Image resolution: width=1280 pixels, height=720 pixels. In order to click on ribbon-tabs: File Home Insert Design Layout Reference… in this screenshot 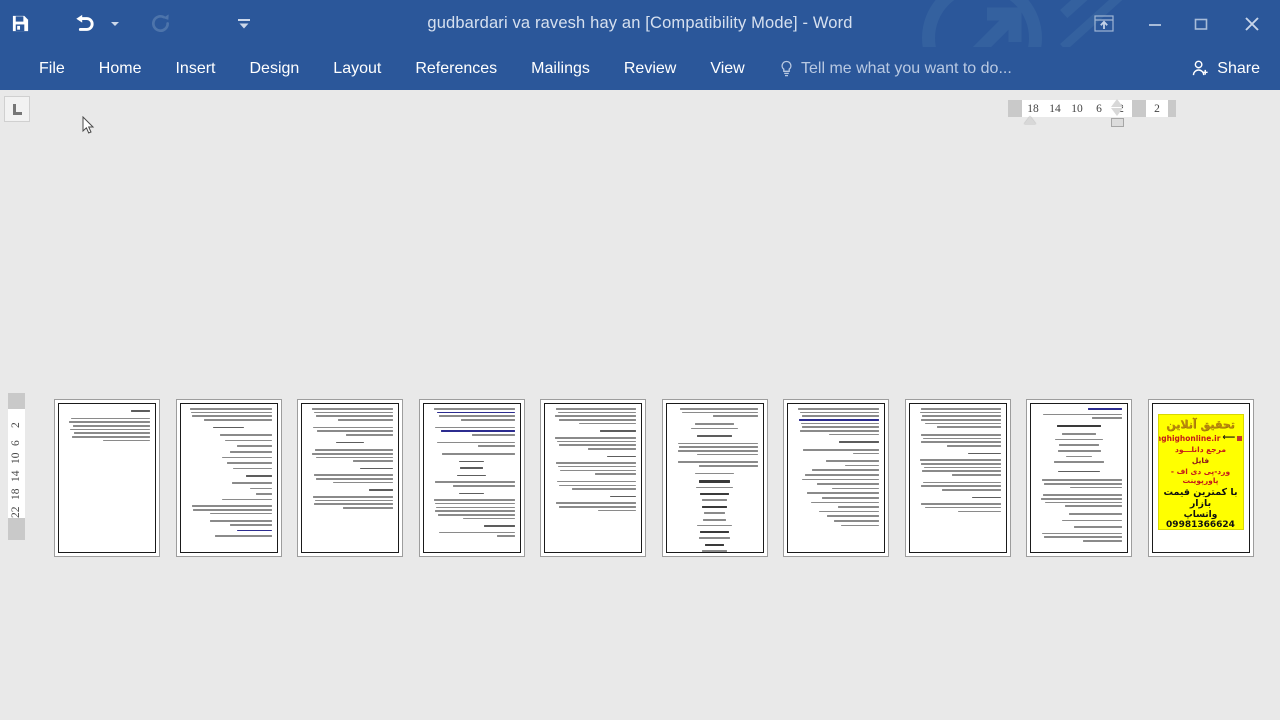, I will do `click(392, 68)`.